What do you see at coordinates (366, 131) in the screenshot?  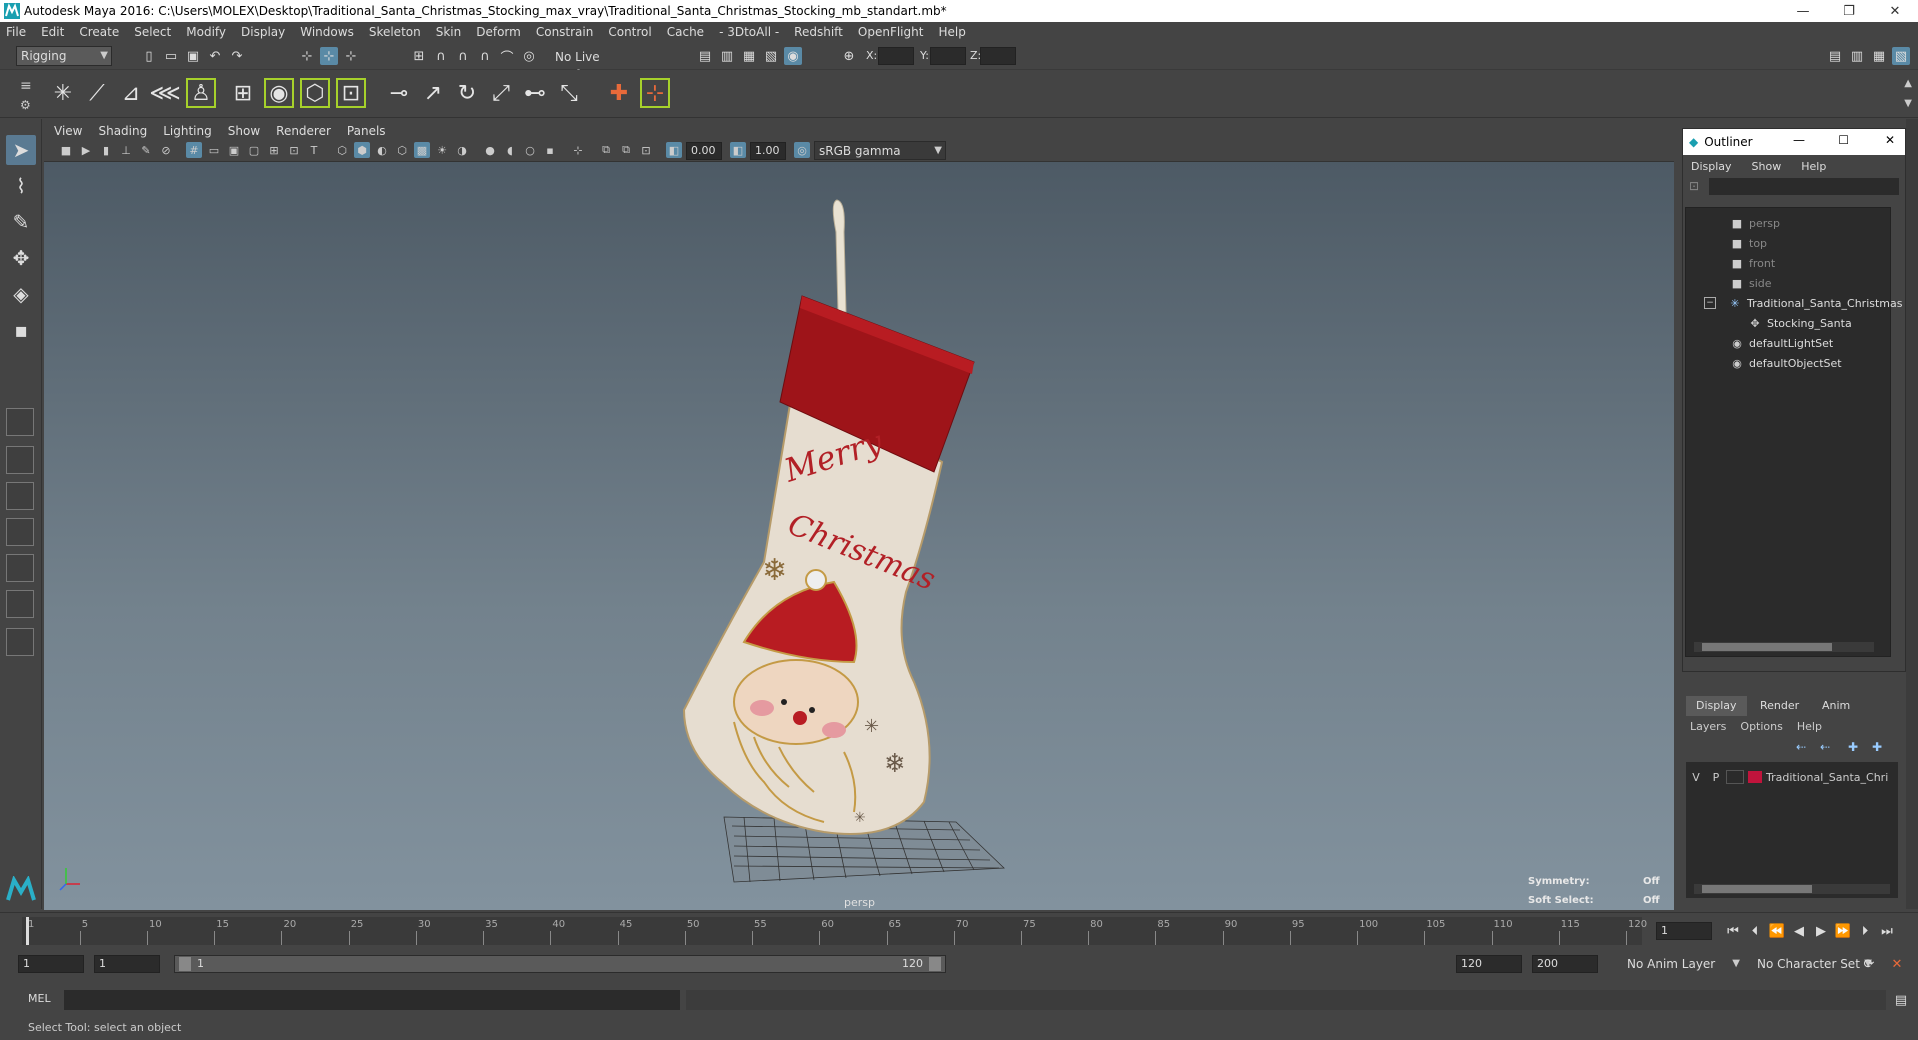 I see `panel-menu-panels: Panels` at bounding box center [366, 131].